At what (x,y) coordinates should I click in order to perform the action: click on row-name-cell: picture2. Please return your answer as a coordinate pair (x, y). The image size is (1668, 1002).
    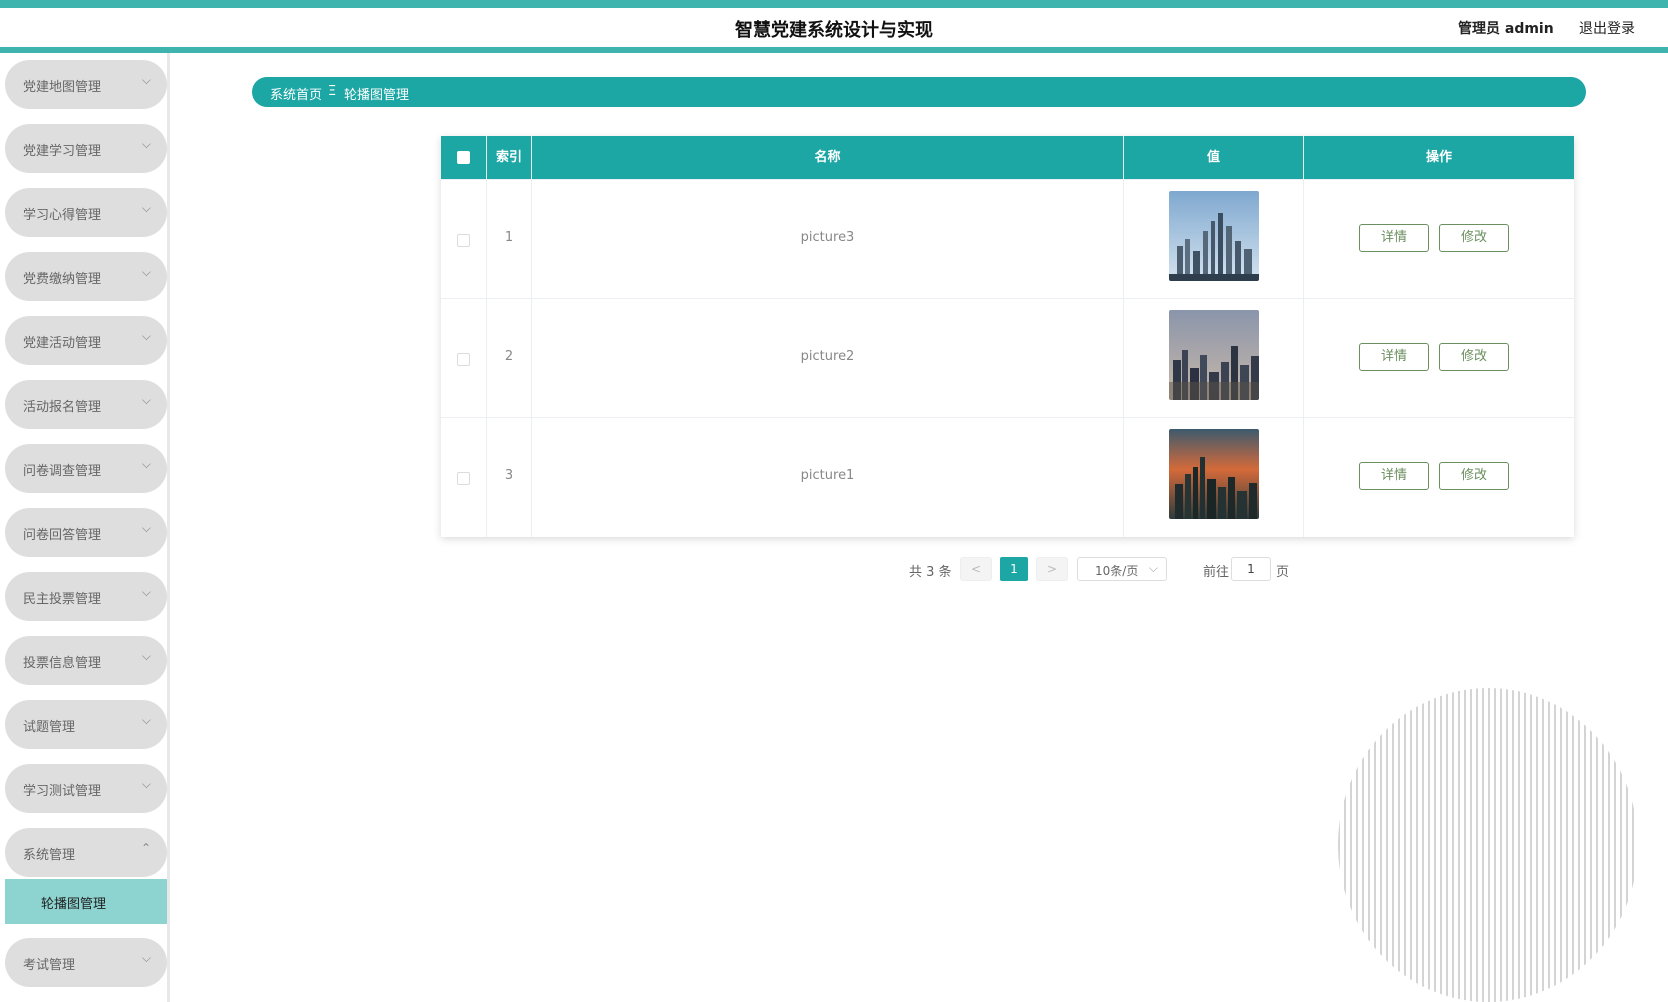
    Looking at the image, I should click on (828, 358).